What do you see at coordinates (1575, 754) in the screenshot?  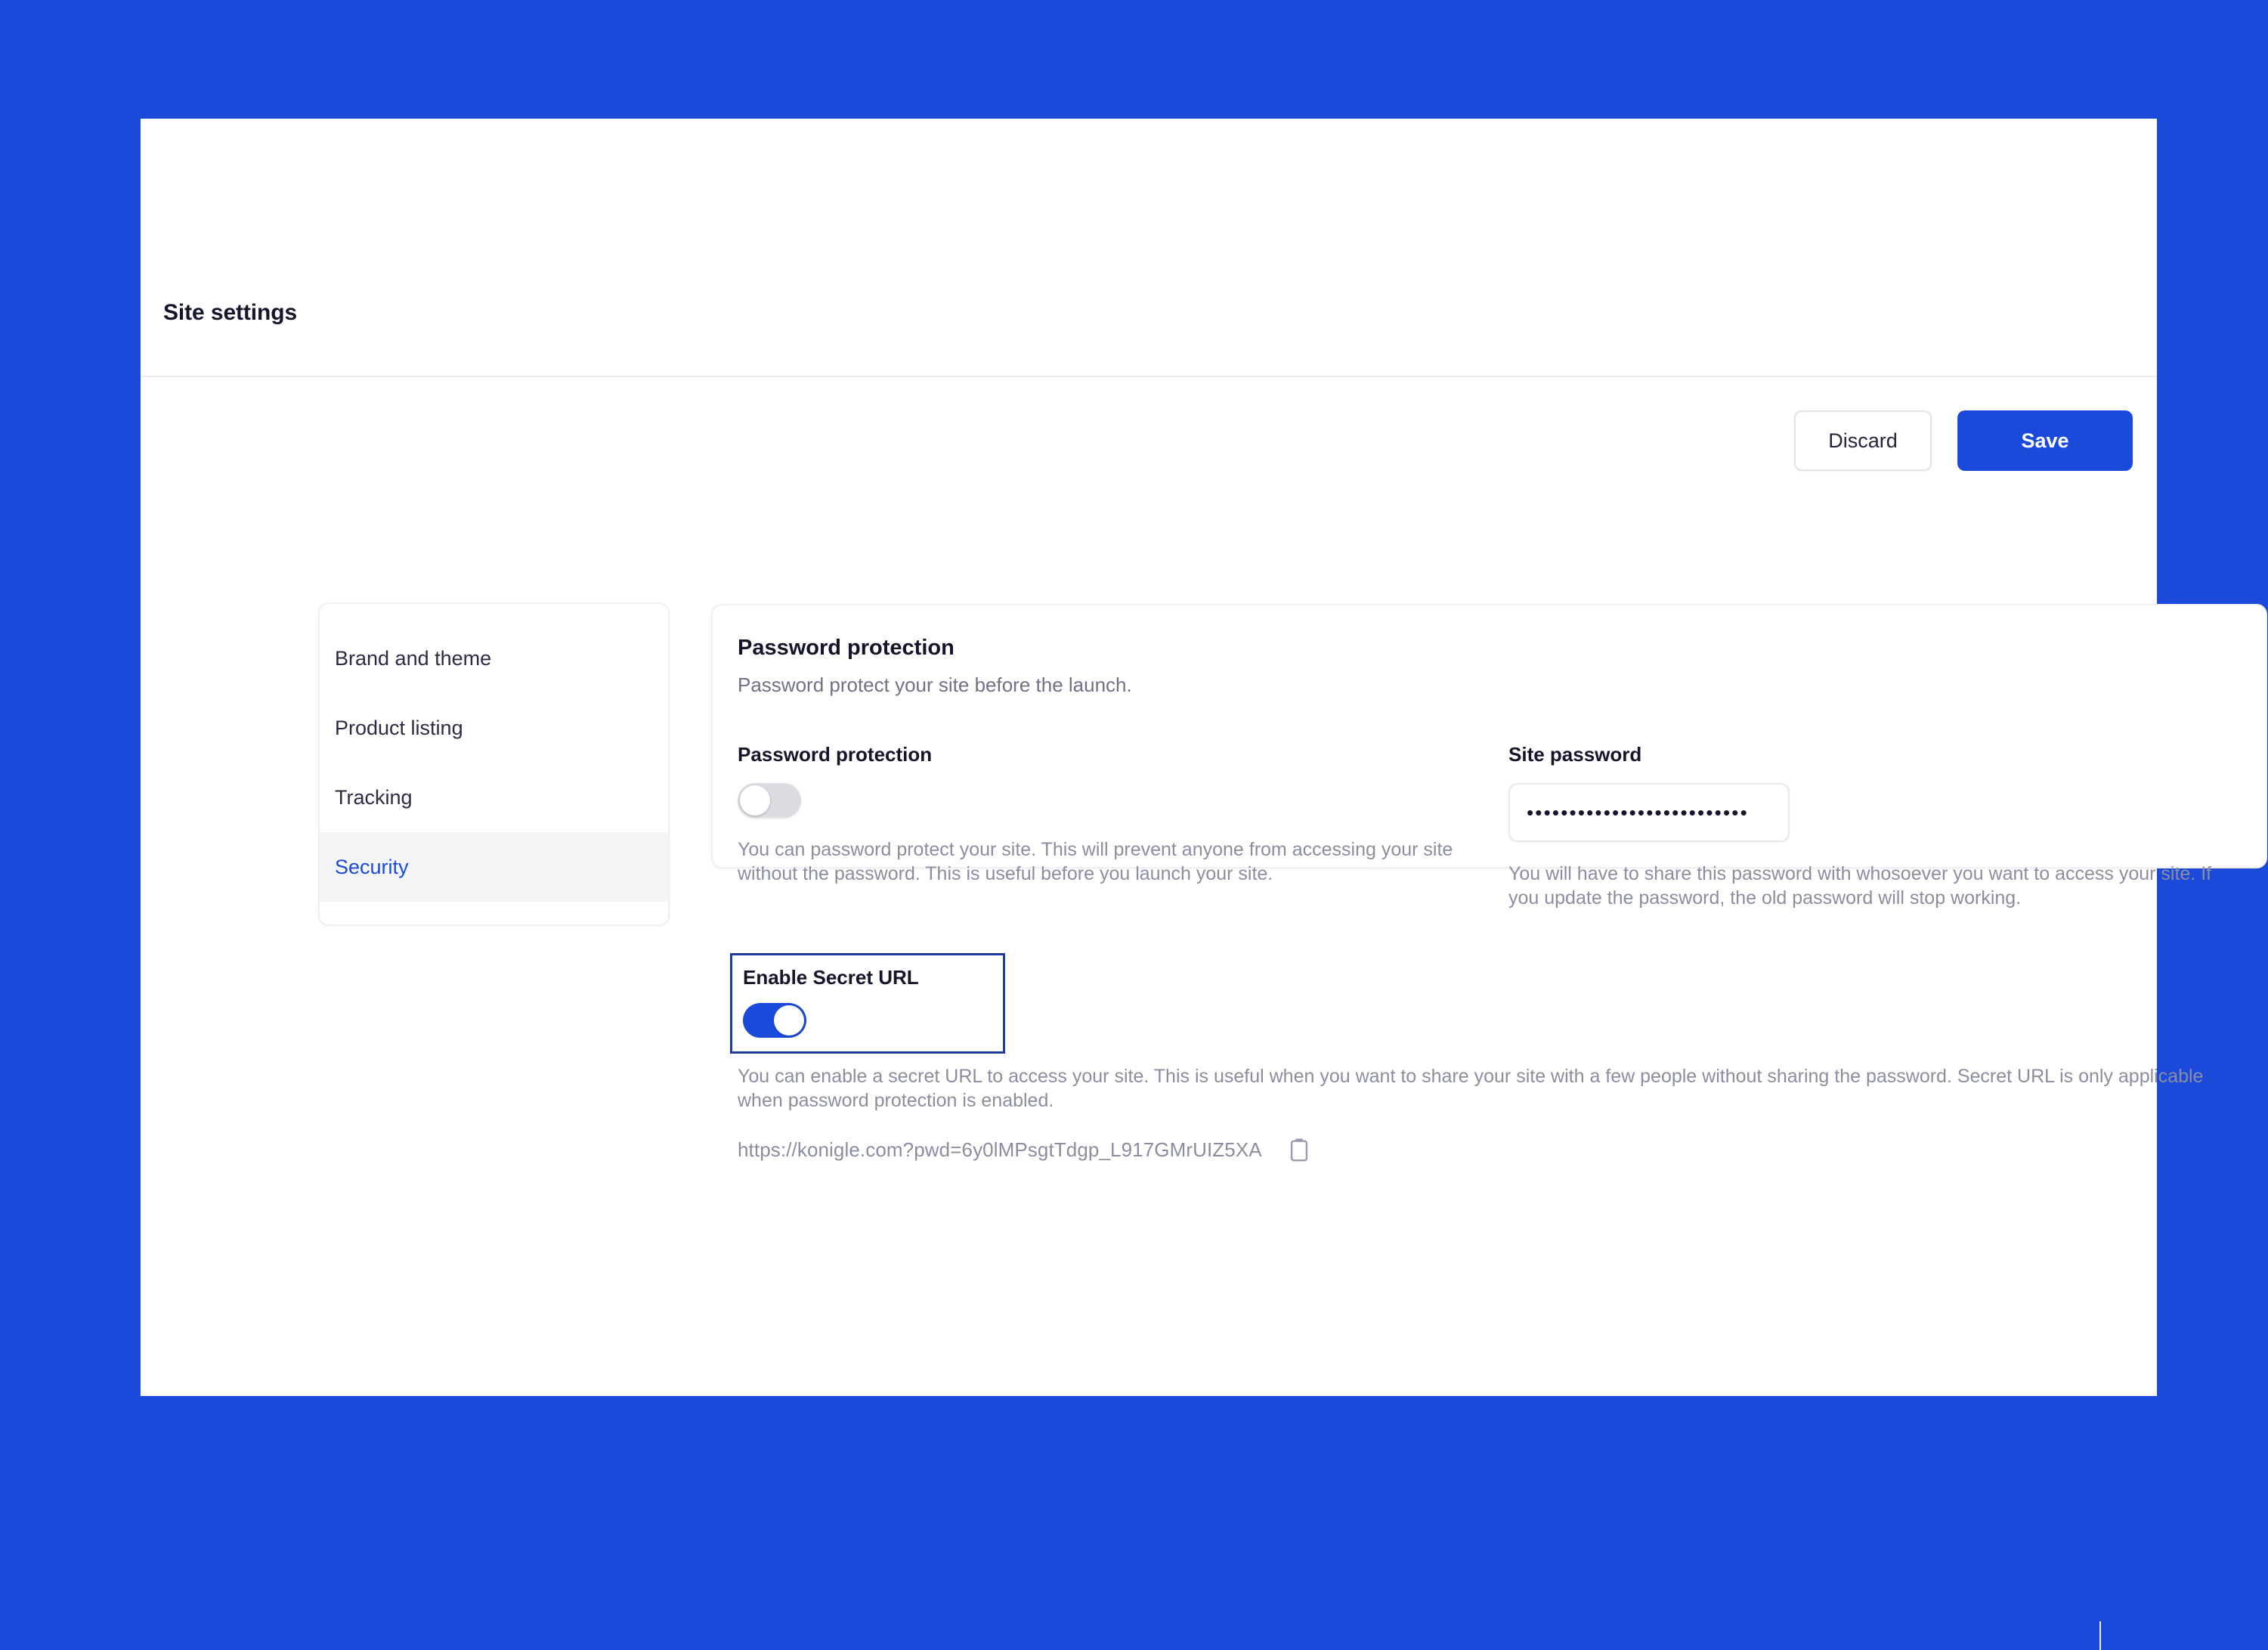 I see `site-password-label: Site password` at bounding box center [1575, 754].